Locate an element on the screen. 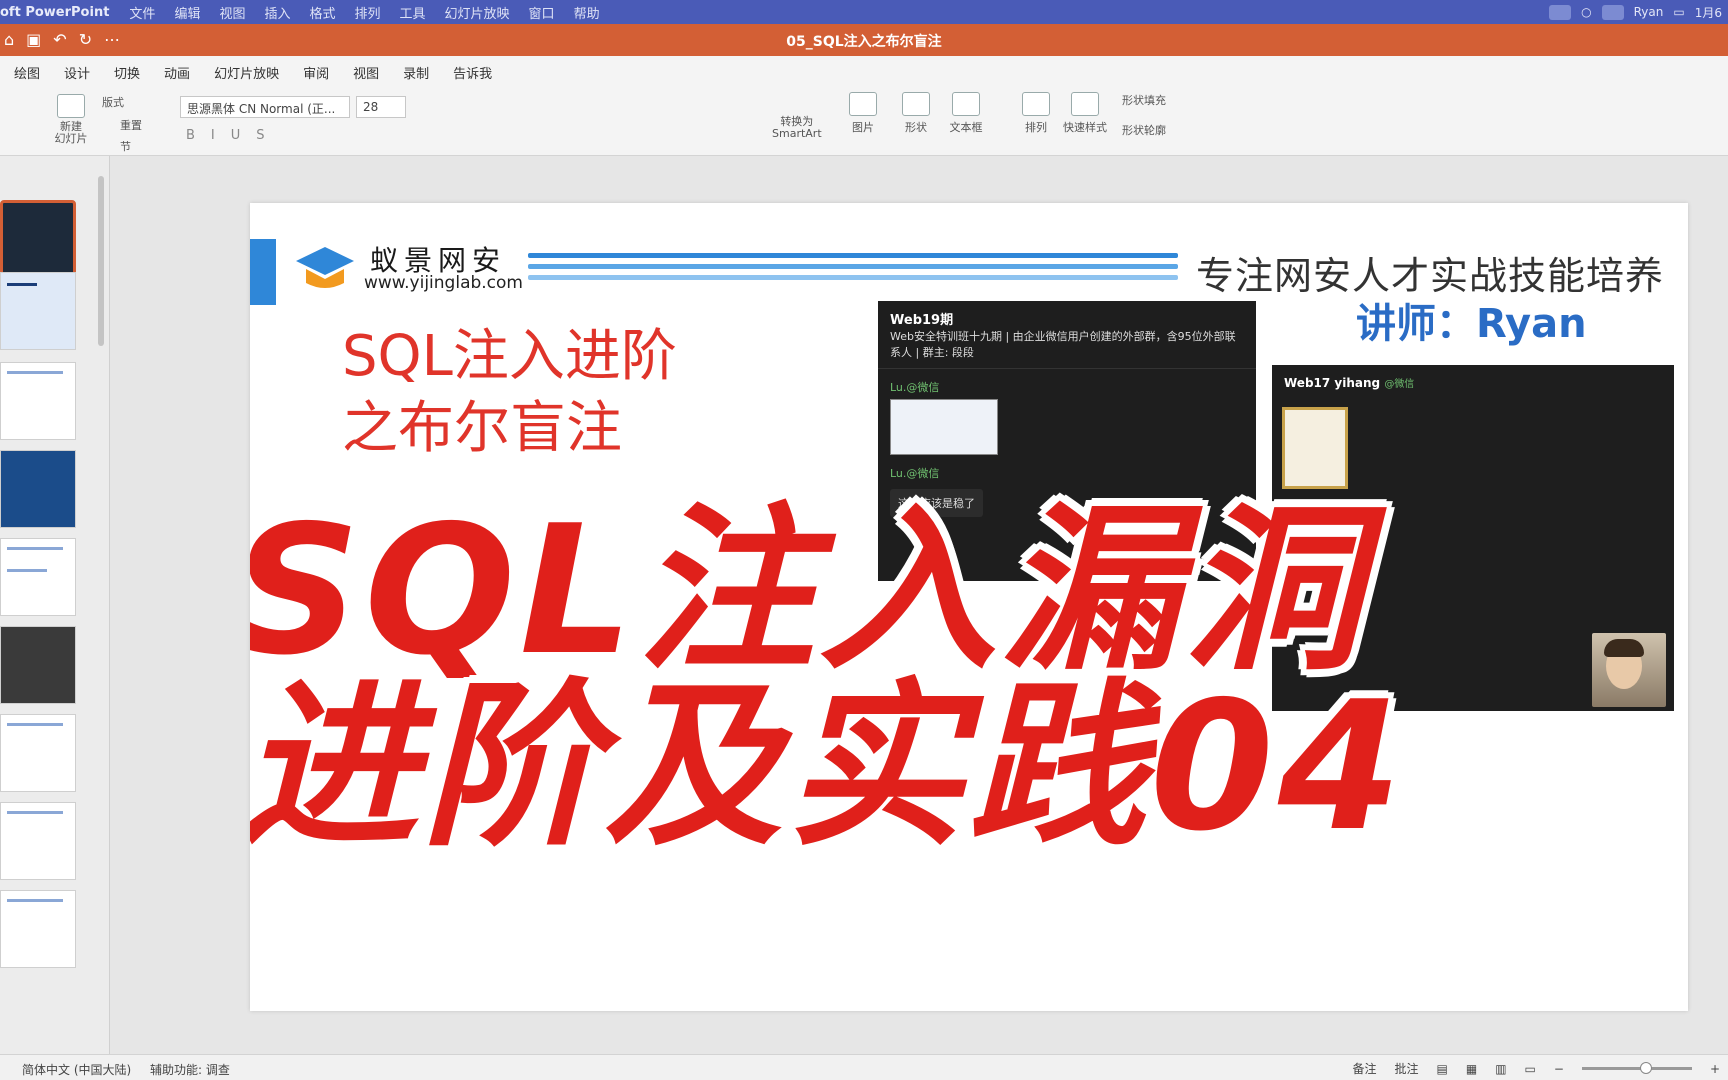 Image resolution: width=1728 pixels, height=1080 pixels. comments-button: 批注 is located at coordinates (1406, 1068).